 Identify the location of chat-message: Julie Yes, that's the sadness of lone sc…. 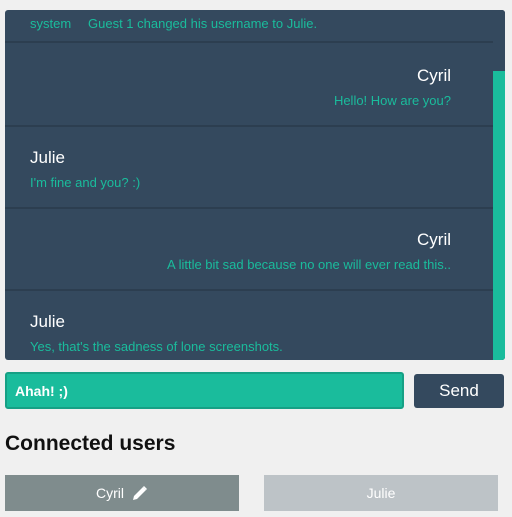
(249, 325).